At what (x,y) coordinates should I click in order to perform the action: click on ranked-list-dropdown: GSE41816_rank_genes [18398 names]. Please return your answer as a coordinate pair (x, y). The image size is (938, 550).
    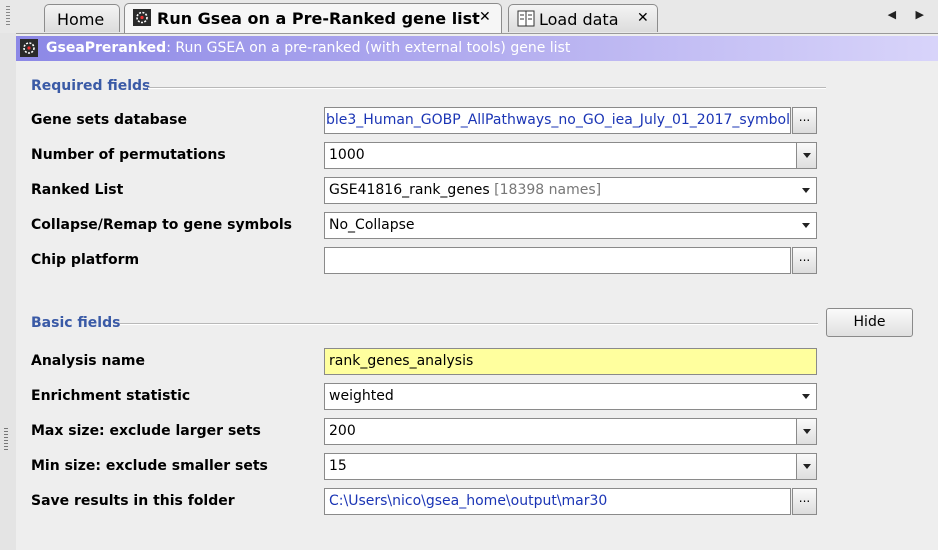
    Looking at the image, I should click on (570, 190).